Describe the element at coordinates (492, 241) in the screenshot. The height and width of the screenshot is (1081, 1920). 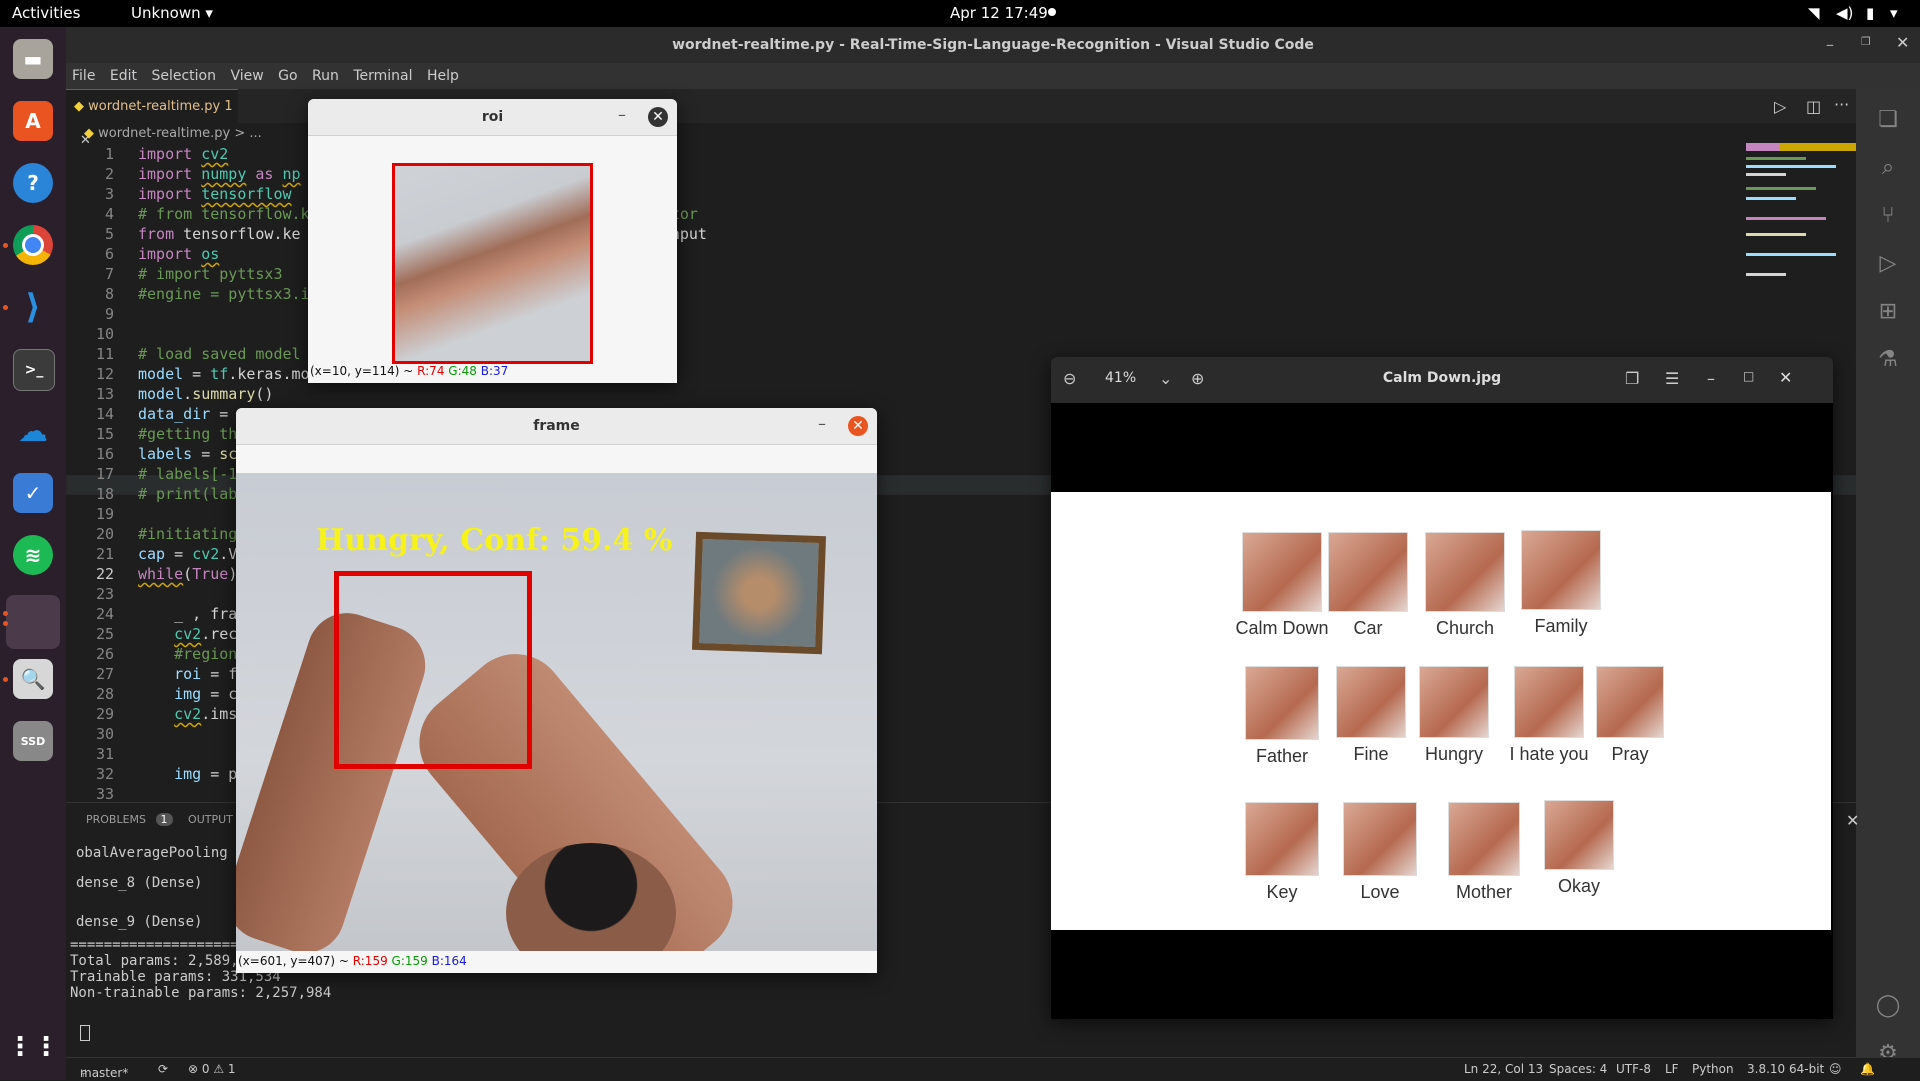
I see `roi-window: roi – ✕ (x=10, y=114) ~ R:74 G:48 B:37` at that location.